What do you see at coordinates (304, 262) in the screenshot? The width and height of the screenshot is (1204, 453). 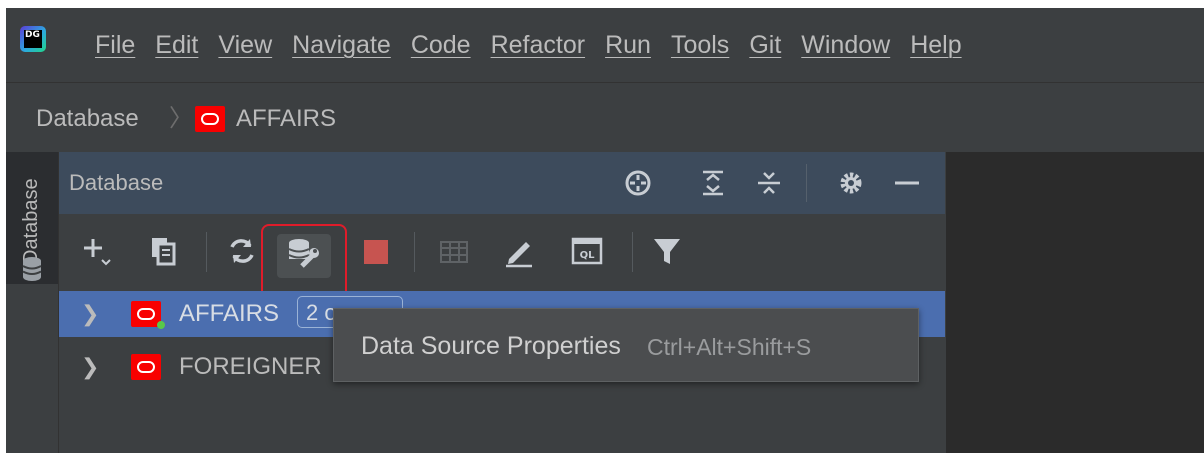 I see `highlight-box` at bounding box center [304, 262].